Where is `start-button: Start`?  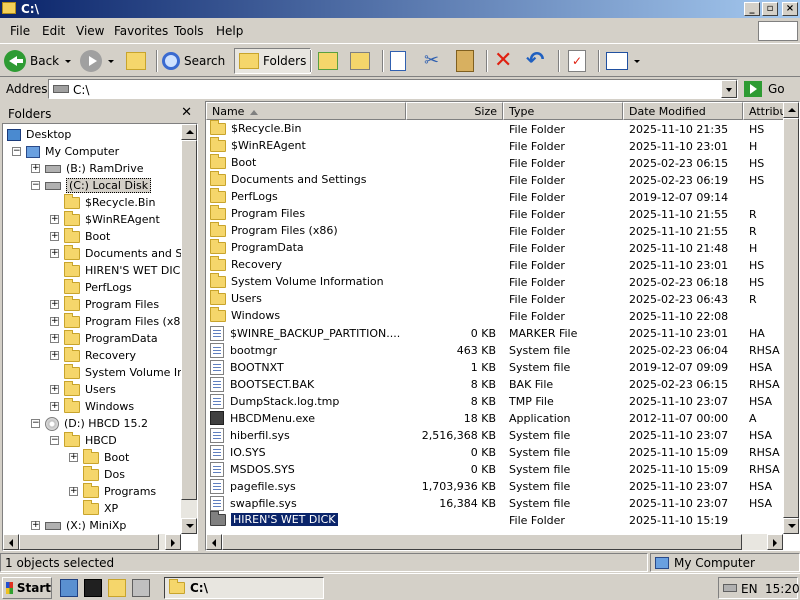
start-button: Start is located at coordinates (27, 588).